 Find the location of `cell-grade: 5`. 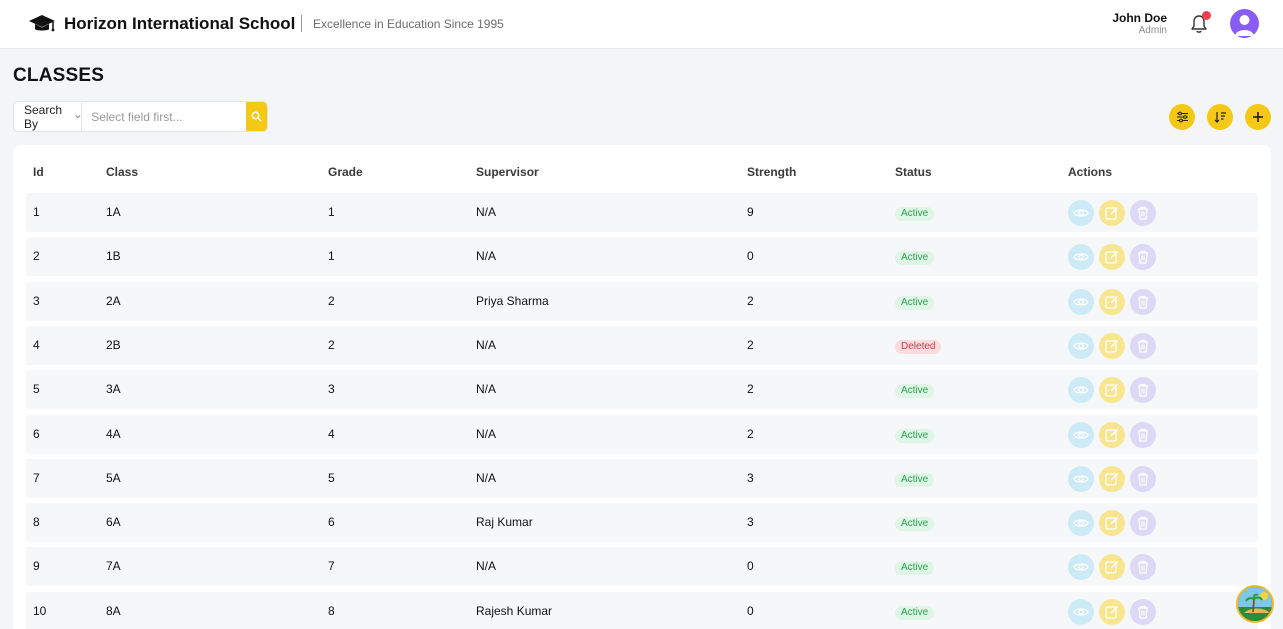

cell-grade: 5 is located at coordinates (331, 477).